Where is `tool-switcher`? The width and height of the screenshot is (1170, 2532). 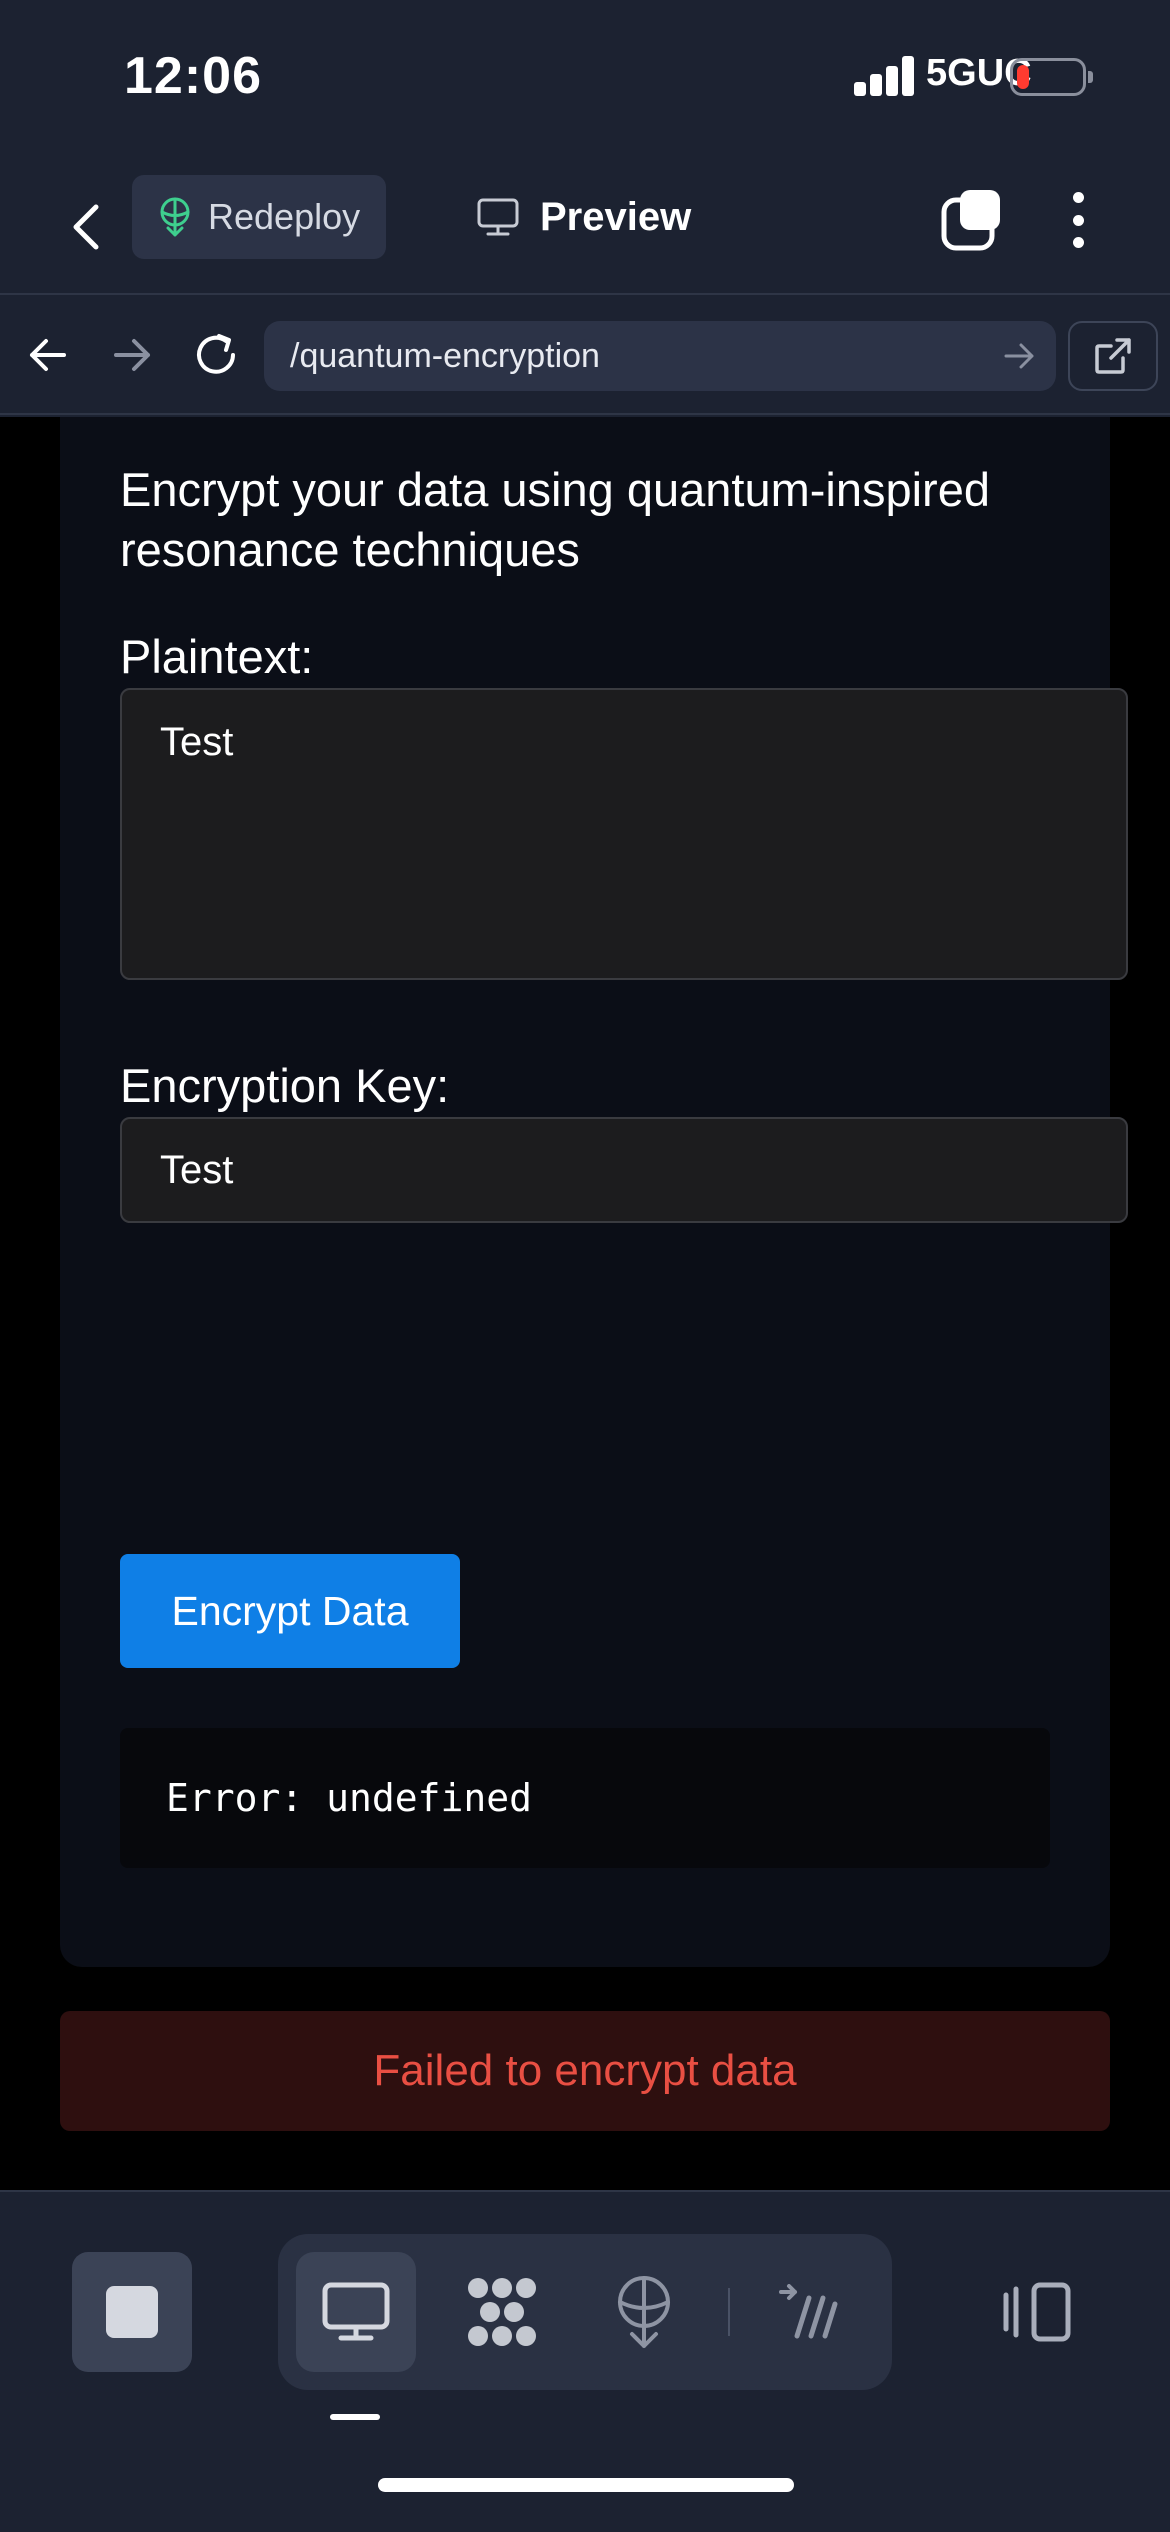 tool-switcher is located at coordinates (585, 2312).